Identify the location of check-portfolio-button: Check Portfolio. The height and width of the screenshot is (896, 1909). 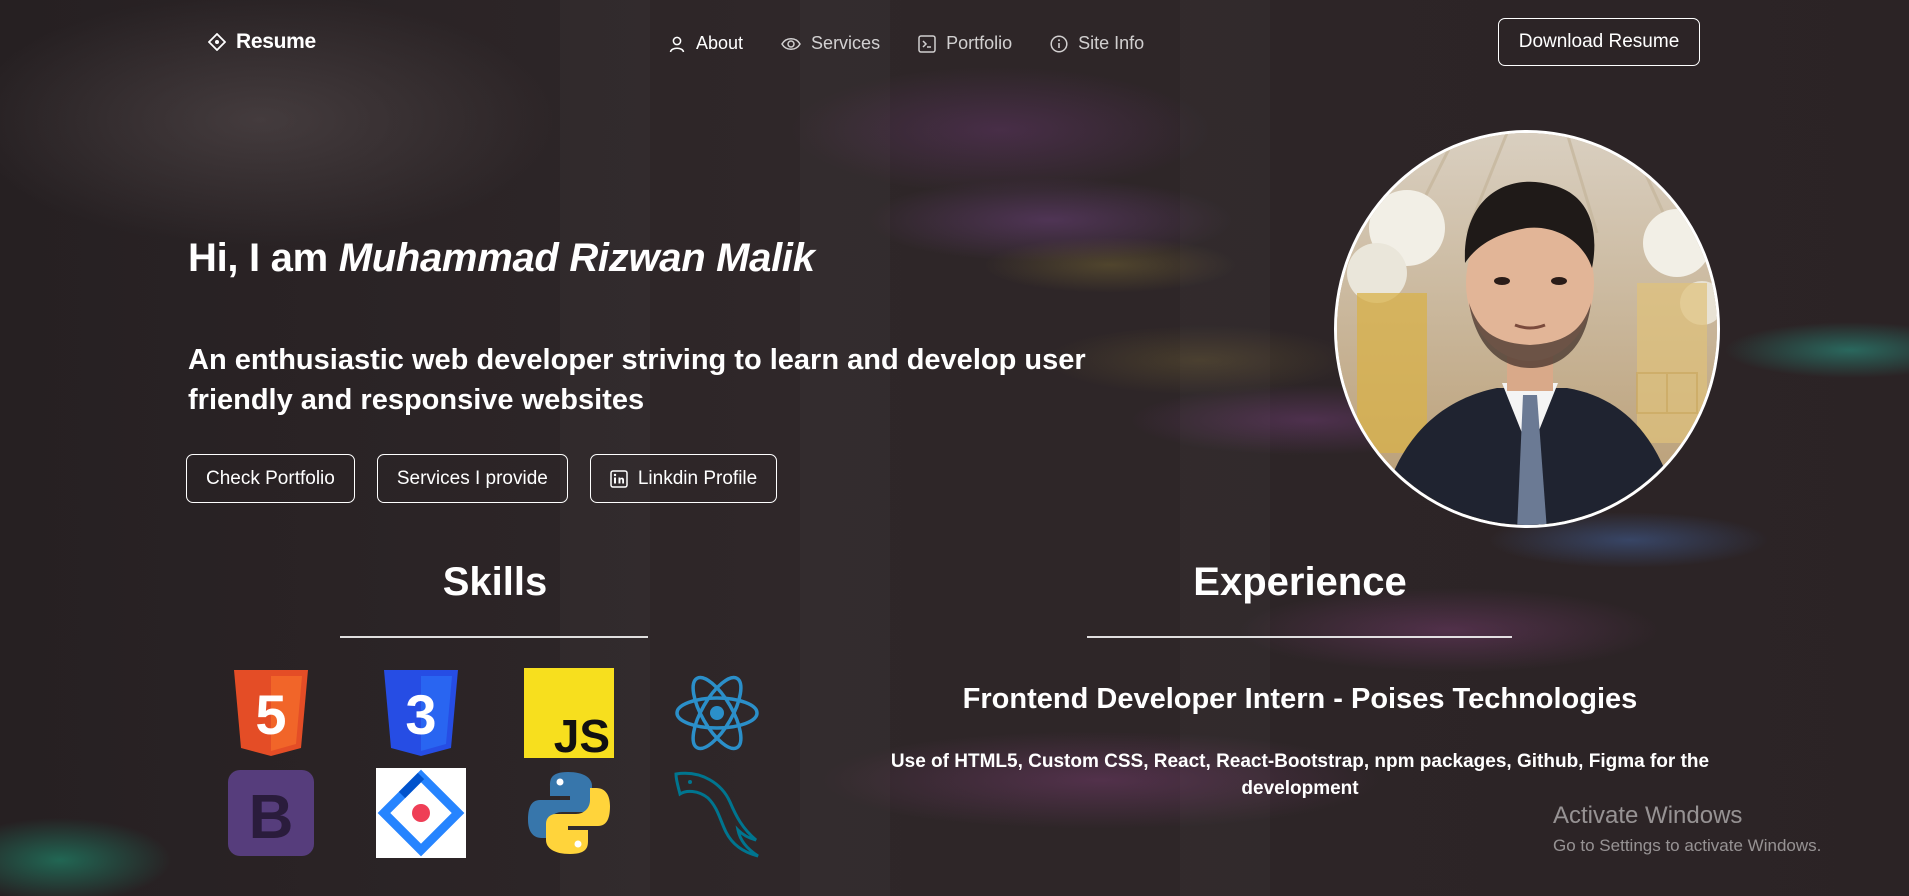
(270, 478).